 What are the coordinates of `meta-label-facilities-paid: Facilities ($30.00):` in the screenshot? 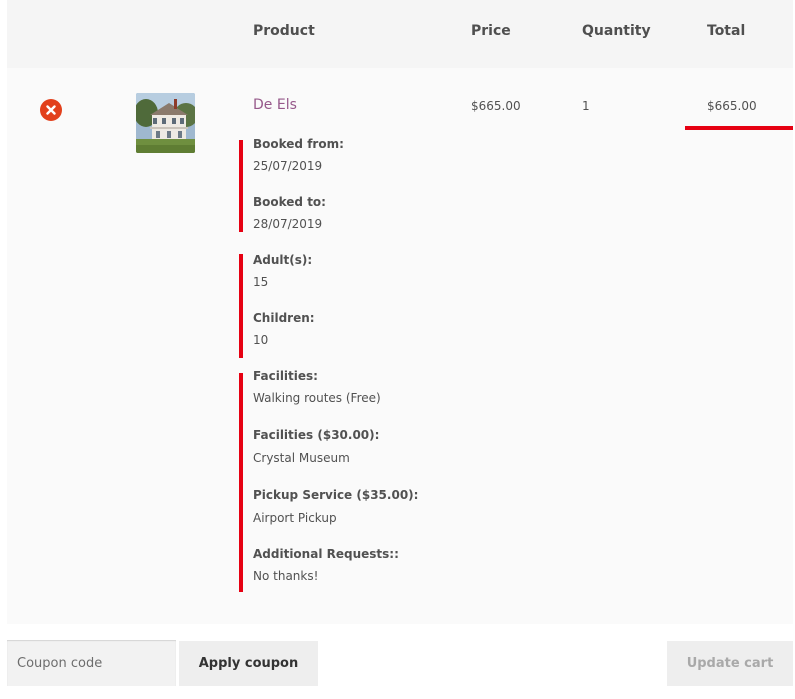 It's located at (316, 435).